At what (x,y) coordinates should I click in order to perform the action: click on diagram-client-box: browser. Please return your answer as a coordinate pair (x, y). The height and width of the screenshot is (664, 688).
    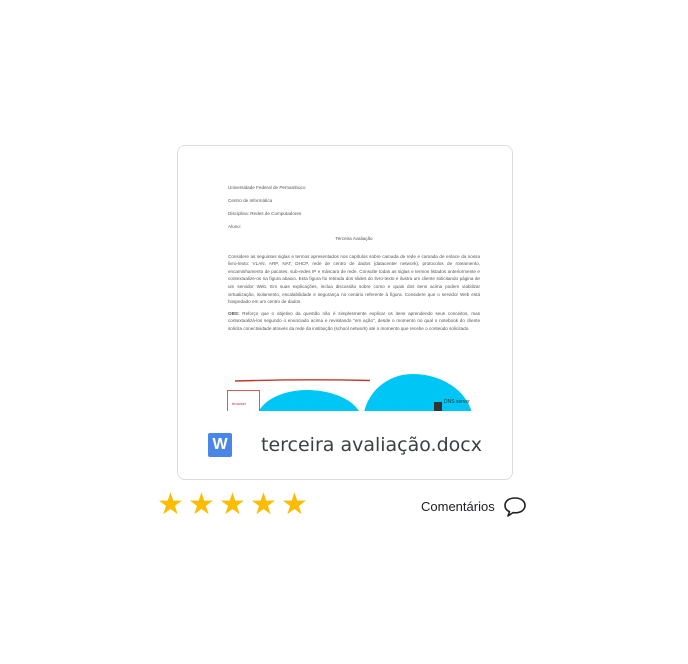
    Looking at the image, I should click on (243, 400).